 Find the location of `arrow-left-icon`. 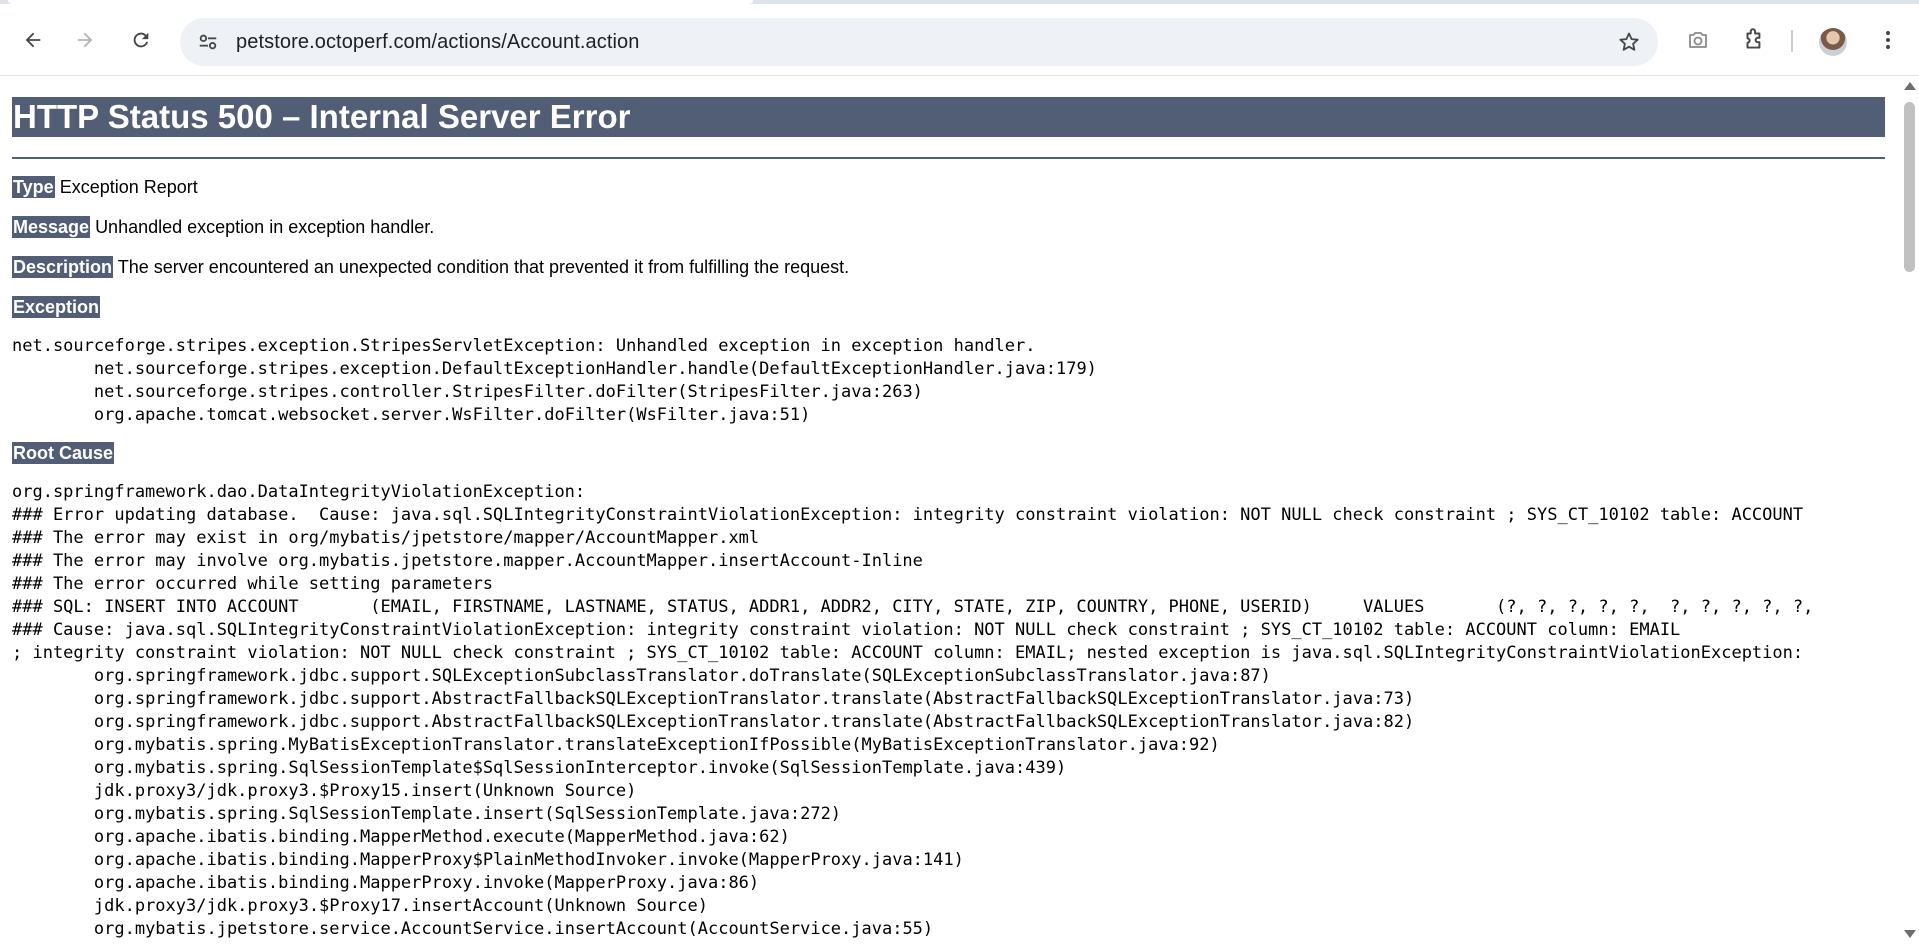

arrow-left-icon is located at coordinates (33, 40).